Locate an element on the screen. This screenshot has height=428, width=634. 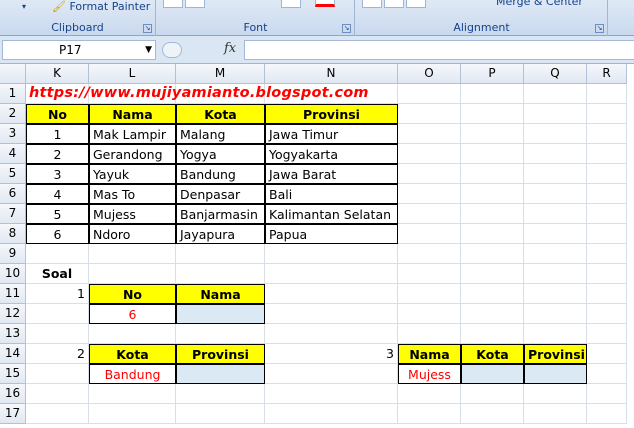
row-header-3: 3 is located at coordinates (13, 134).